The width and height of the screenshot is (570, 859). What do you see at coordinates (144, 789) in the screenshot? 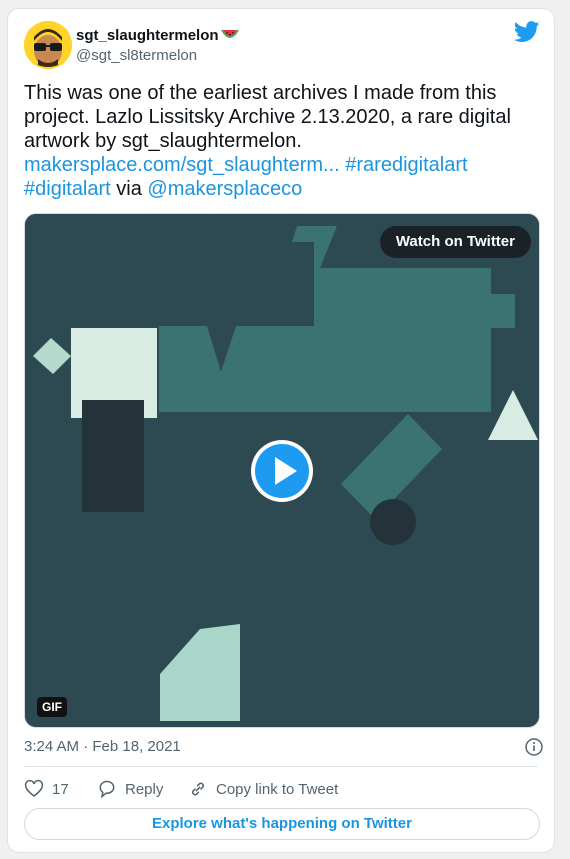
I see `reply-label: Reply` at bounding box center [144, 789].